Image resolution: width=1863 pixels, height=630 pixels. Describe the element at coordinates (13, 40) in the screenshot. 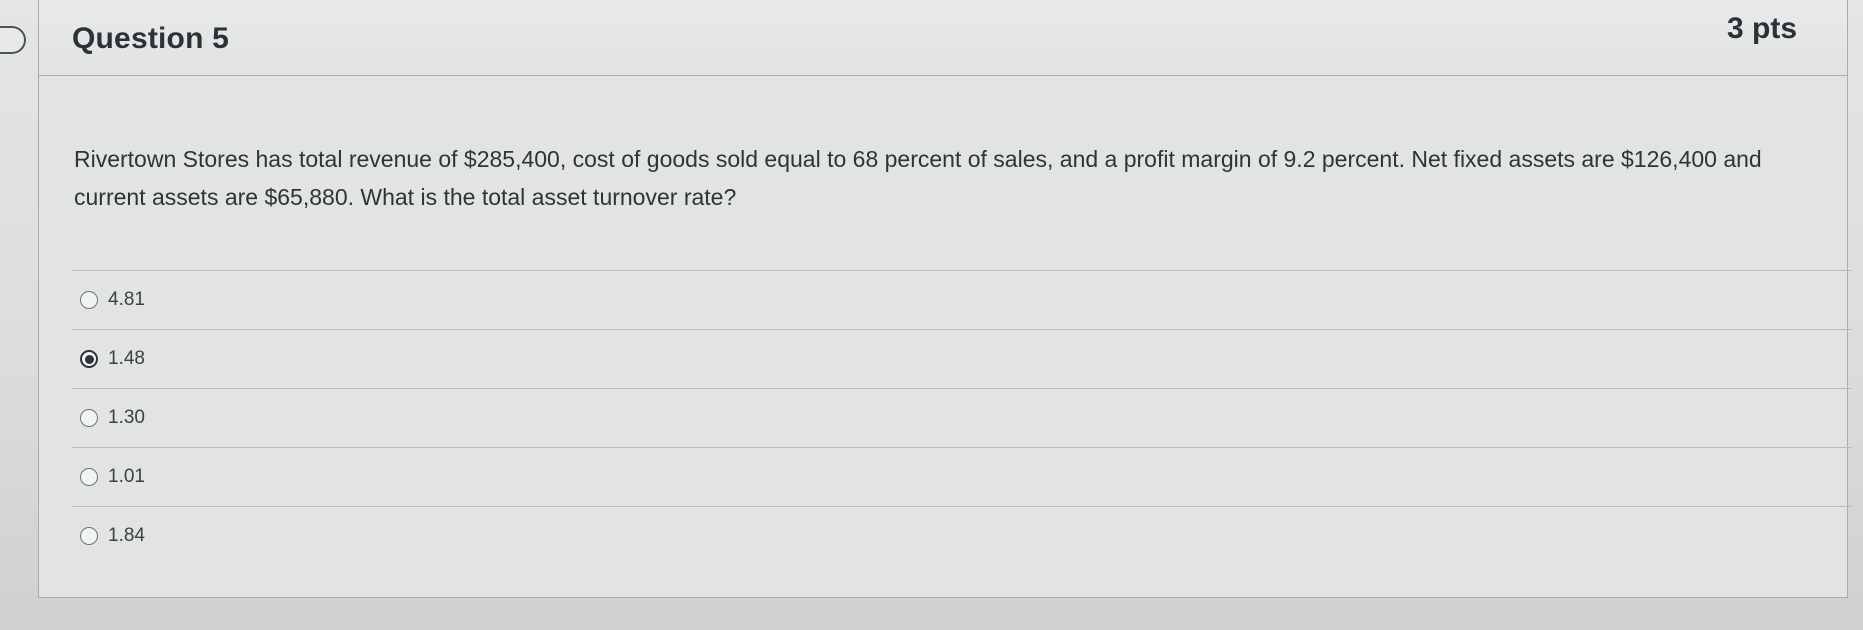

I see `flag-question-icon` at that location.